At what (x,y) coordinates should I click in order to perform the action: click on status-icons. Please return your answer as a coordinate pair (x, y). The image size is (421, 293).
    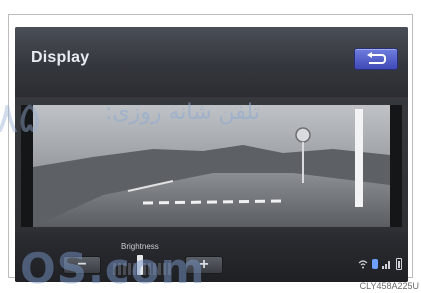
    Looking at the image, I should click on (380, 264).